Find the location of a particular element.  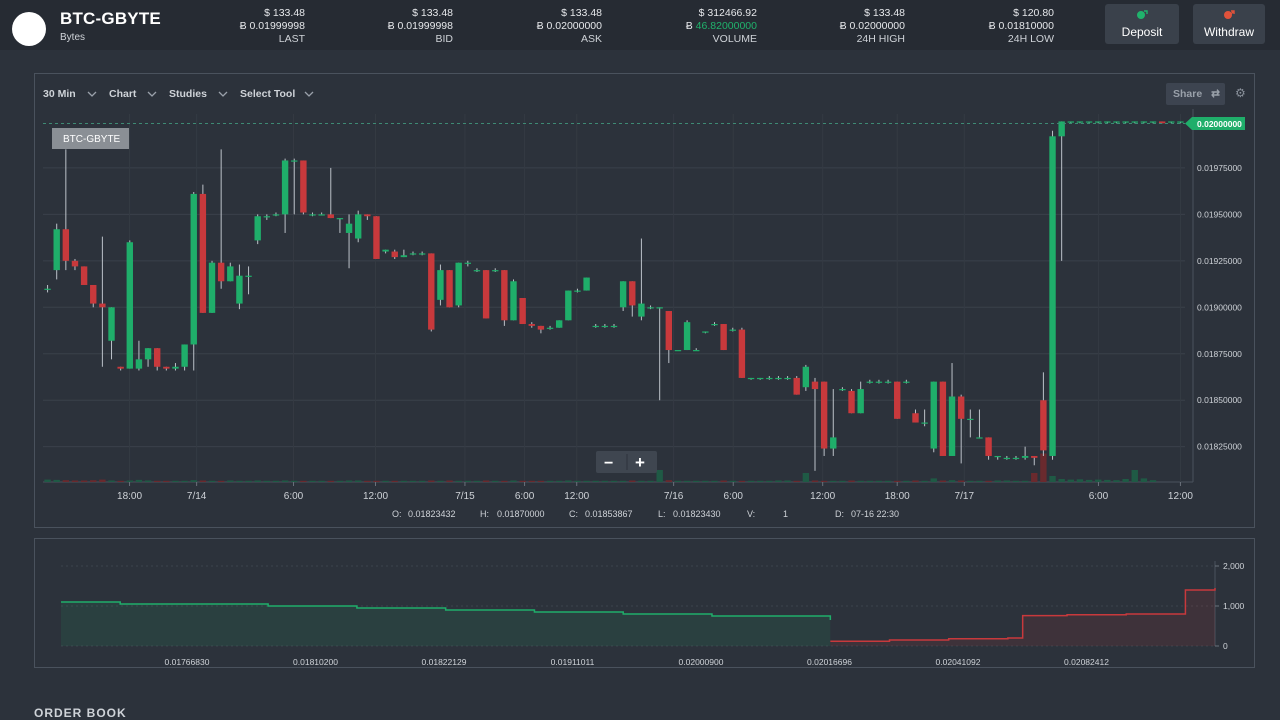

stat-ask-btc: Ƀ 0.02000000 is located at coordinates (569, 26).